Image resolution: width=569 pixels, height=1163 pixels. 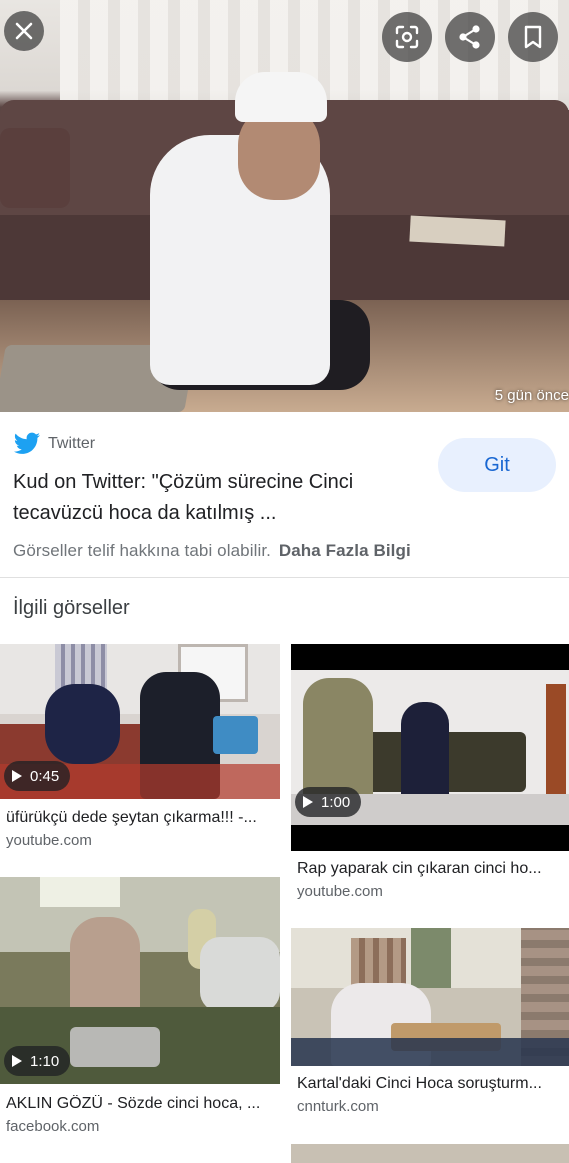 What do you see at coordinates (430, 747) in the screenshot?
I see `related-thumbnail: 1:00` at bounding box center [430, 747].